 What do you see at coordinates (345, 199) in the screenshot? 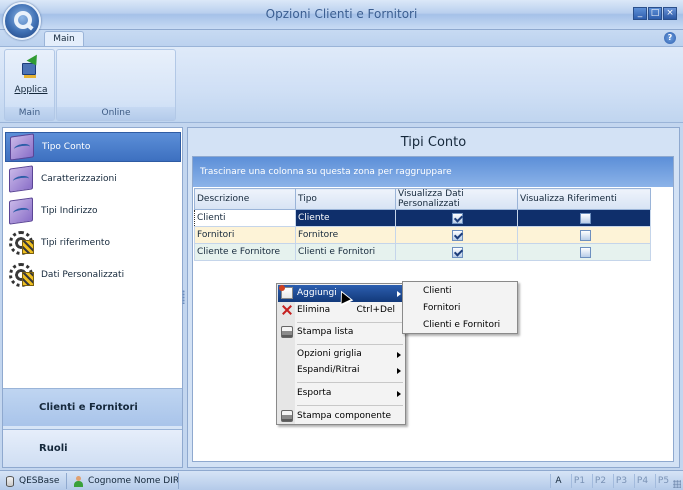
I see `column-header-tipo: Tipo` at bounding box center [345, 199].